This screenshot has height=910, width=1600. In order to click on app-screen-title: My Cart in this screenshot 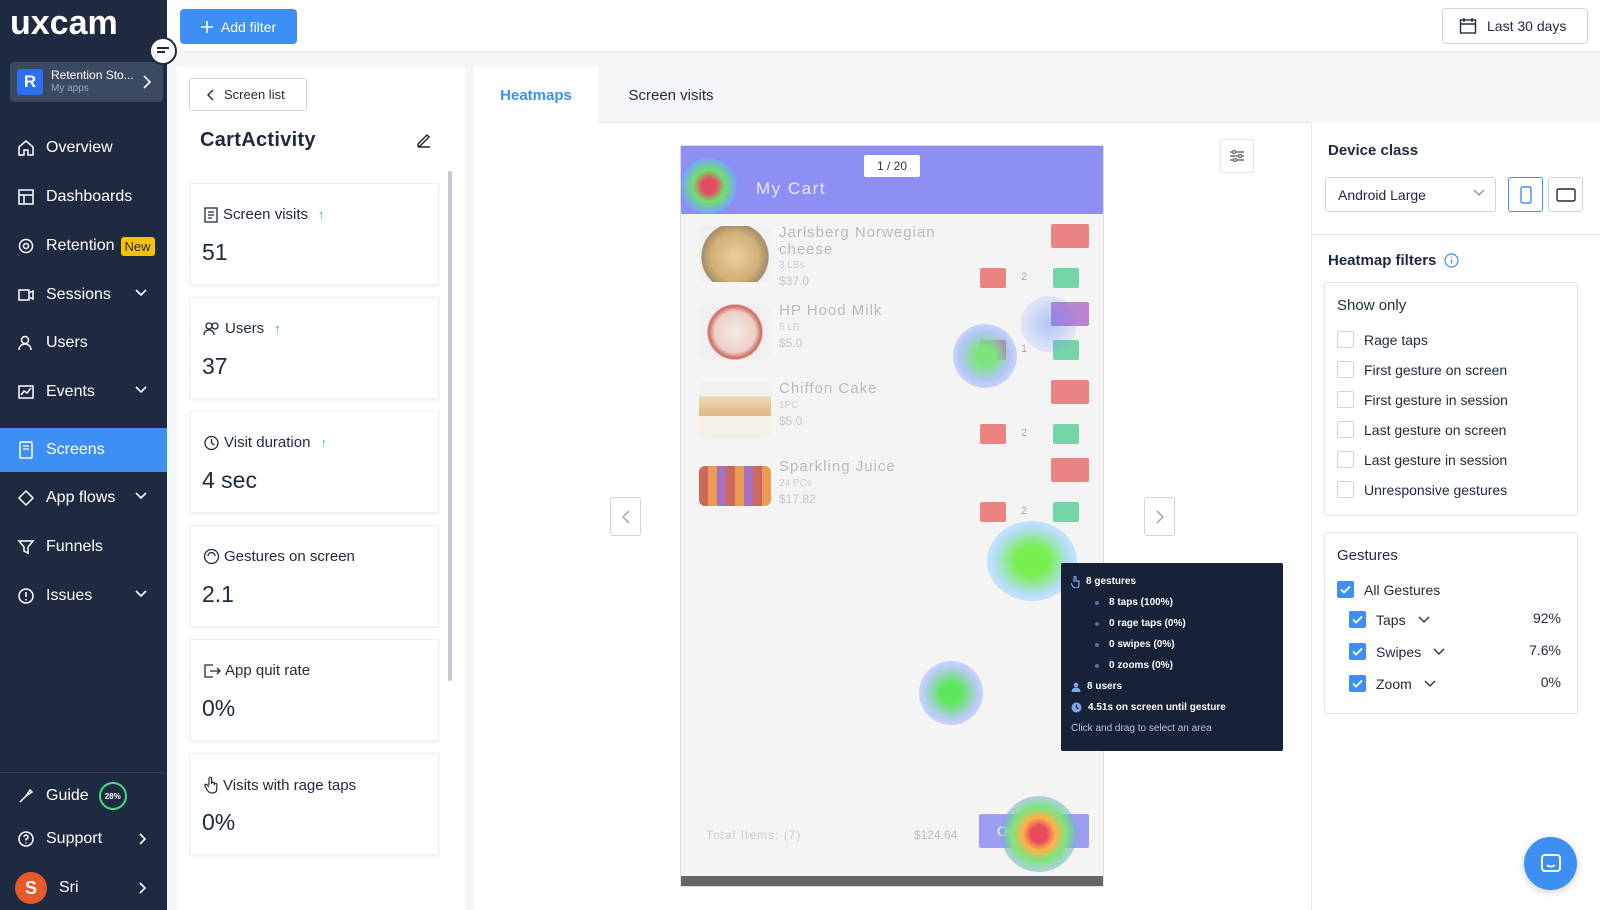, I will do `click(791, 188)`.